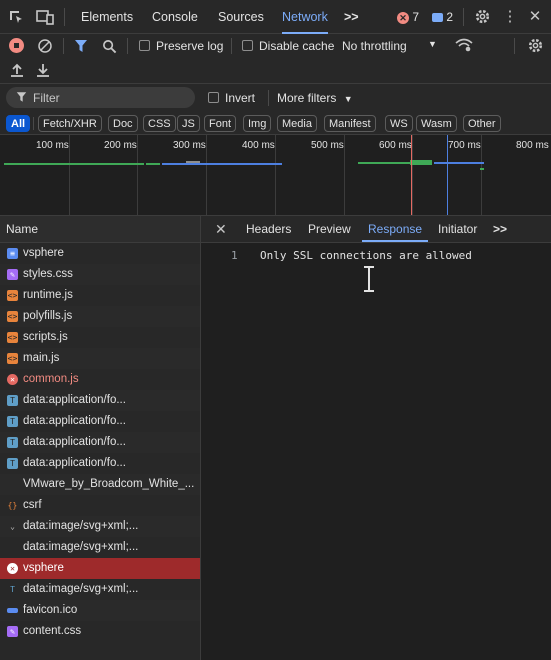  What do you see at coordinates (464, 45) in the screenshot?
I see `network-conditions-wifi-icon` at bounding box center [464, 45].